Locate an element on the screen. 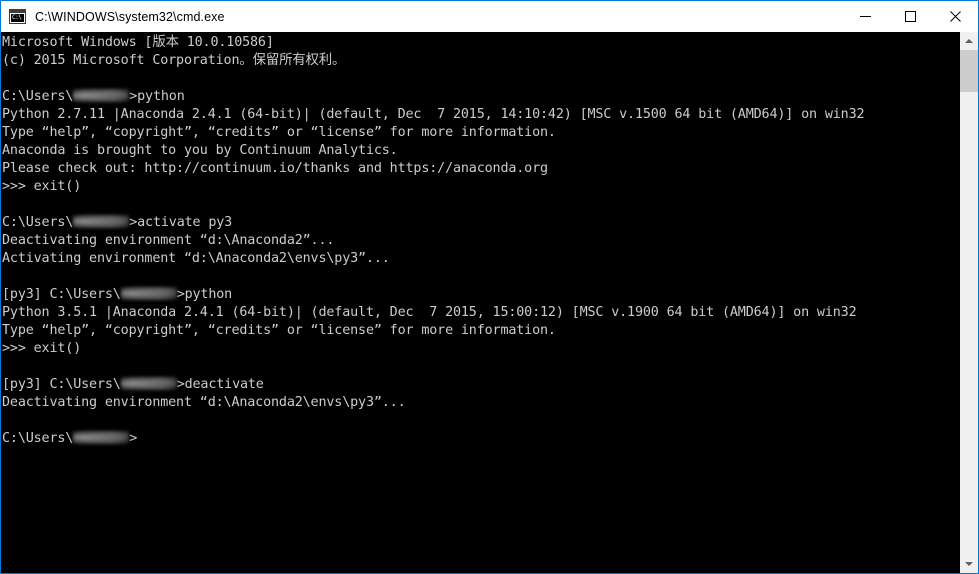 This screenshot has height=574, width=979. console-line: (c) 2015 Microsoft Corporation。保留所有权利。 is located at coordinates (174, 60).